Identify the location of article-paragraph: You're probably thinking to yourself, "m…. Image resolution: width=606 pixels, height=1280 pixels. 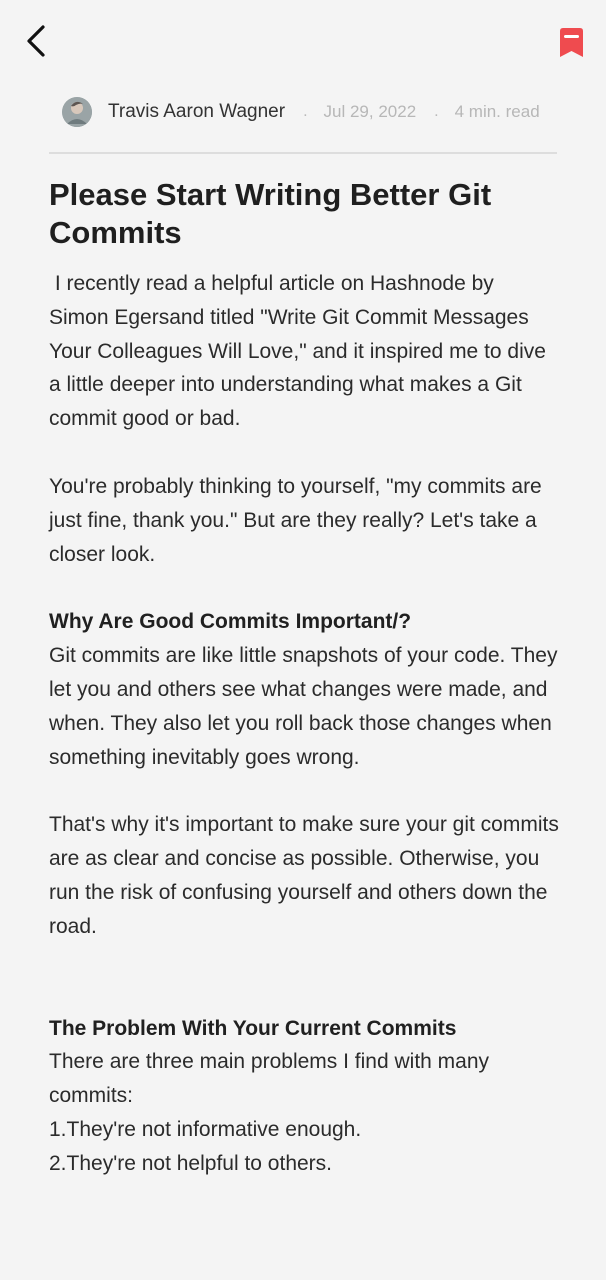
(298, 520).